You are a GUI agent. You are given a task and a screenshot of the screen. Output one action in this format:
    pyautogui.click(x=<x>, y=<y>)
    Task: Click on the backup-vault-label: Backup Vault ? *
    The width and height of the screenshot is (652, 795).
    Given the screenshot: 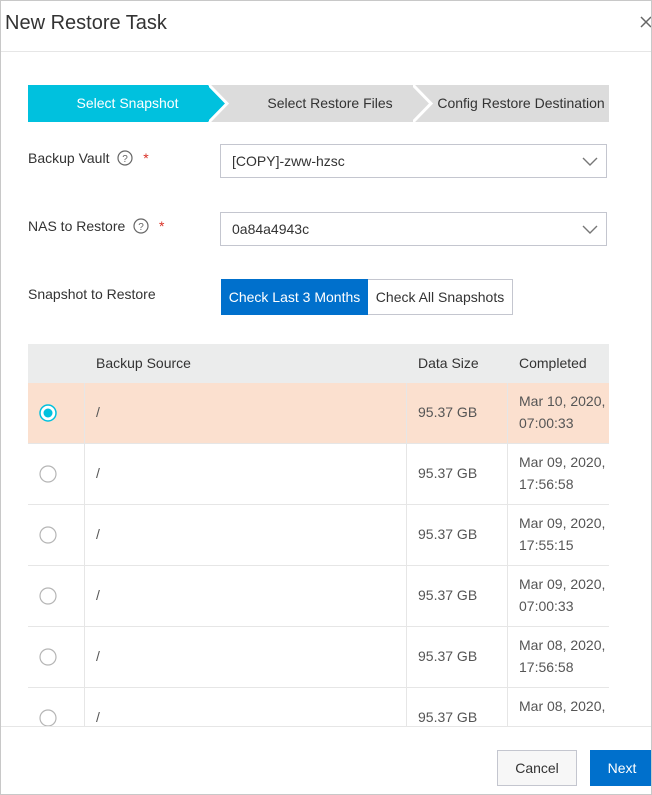 What is the action you would take?
    pyautogui.click(x=88, y=158)
    